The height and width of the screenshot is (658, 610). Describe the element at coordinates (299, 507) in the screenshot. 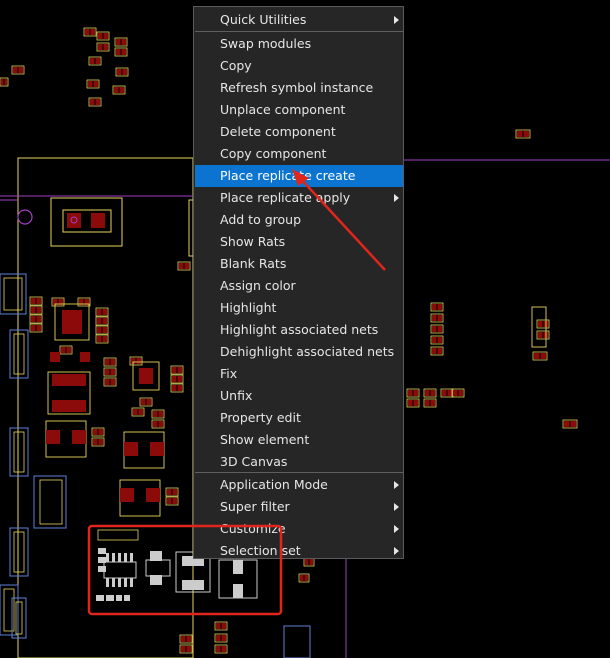

I see `menu-item-super-filter: Super filter` at that location.